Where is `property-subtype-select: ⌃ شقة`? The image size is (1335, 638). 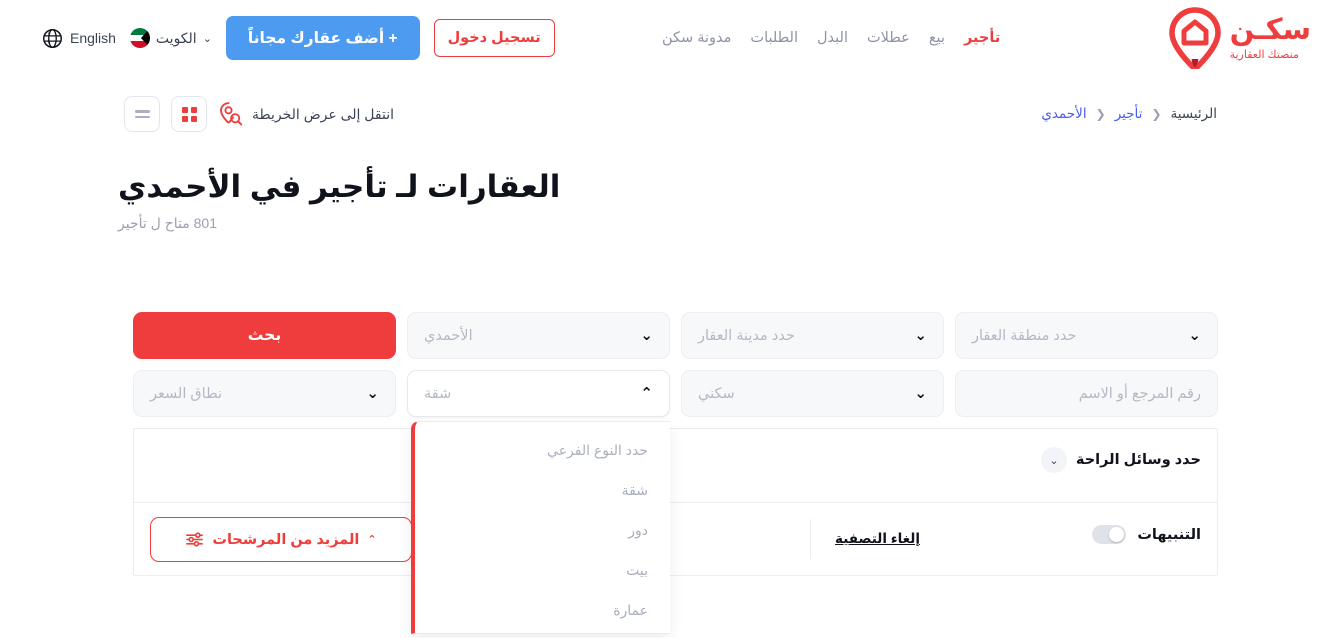 property-subtype-select: ⌃ شقة is located at coordinates (538, 393).